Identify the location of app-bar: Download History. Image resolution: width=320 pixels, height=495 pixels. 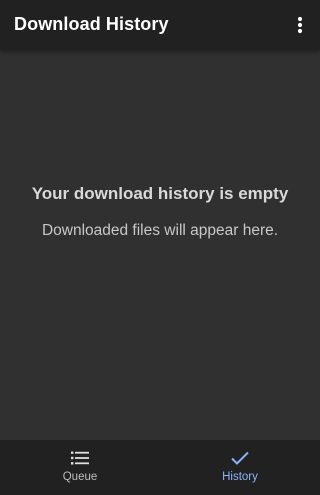
(160, 25).